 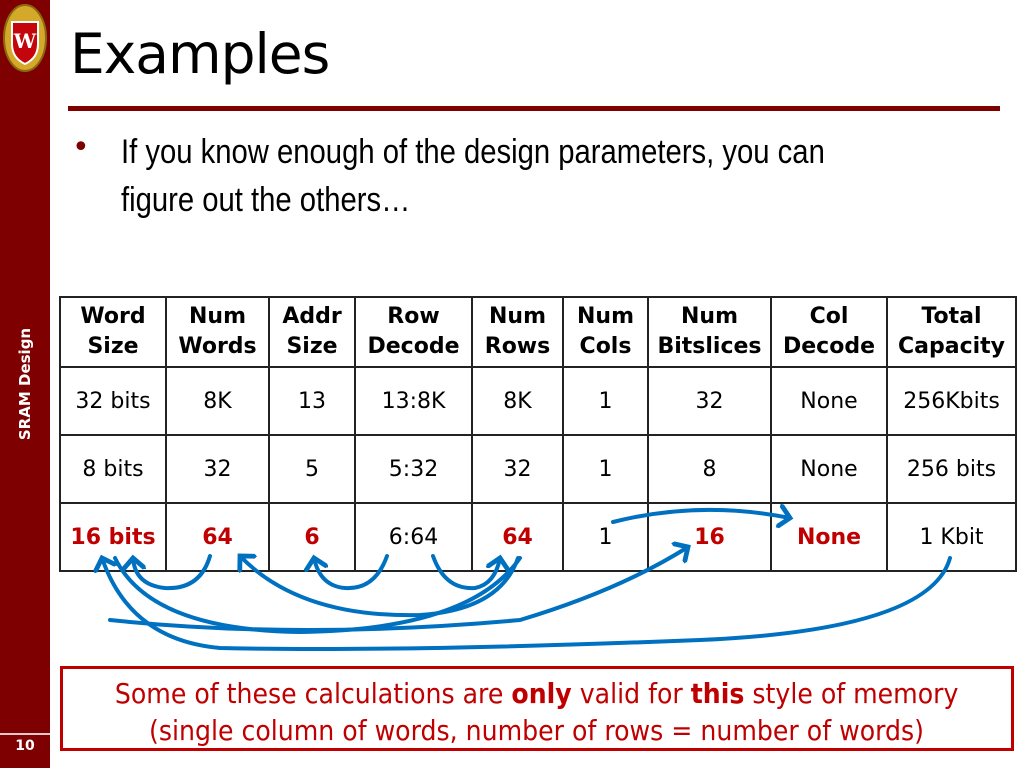 What do you see at coordinates (113, 537) in the screenshot?
I see `table-cell: 16 bits` at bounding box center [113, 537].